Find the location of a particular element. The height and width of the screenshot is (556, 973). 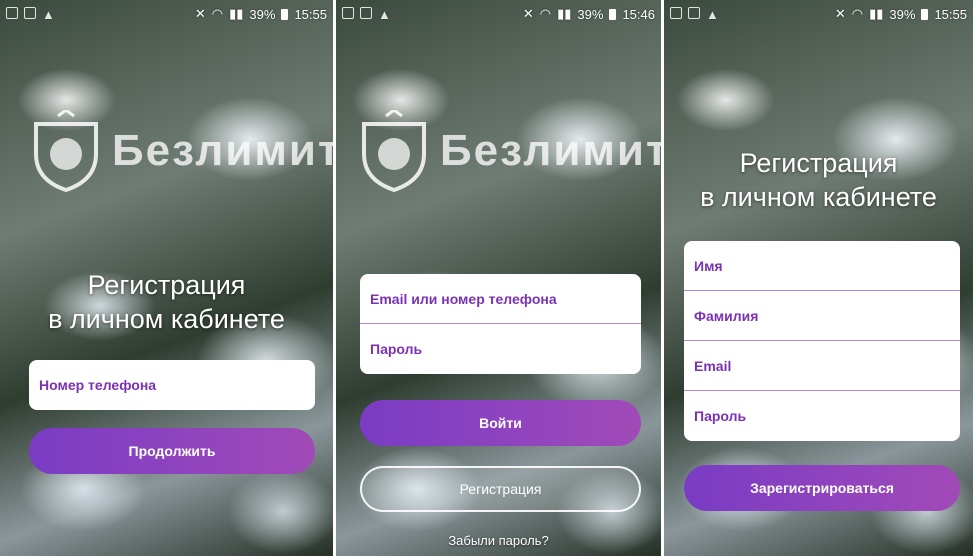

phone-card: Номер телефона is located at coordinates (172, 385).